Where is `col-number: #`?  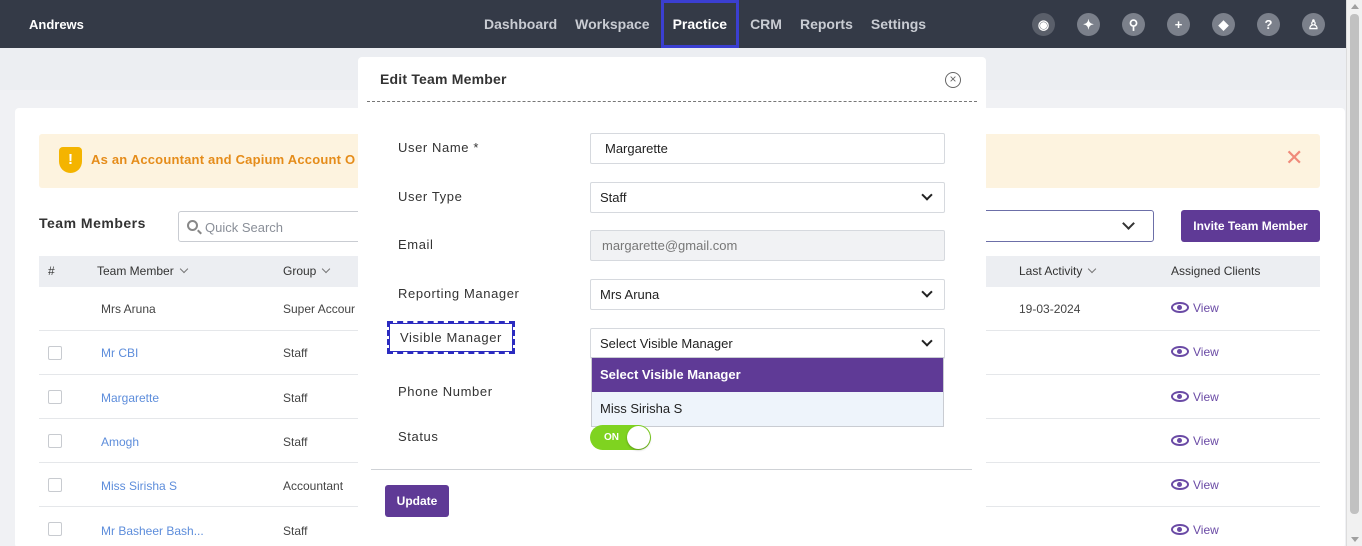
col-number: # is located at coordinates (51, 271).